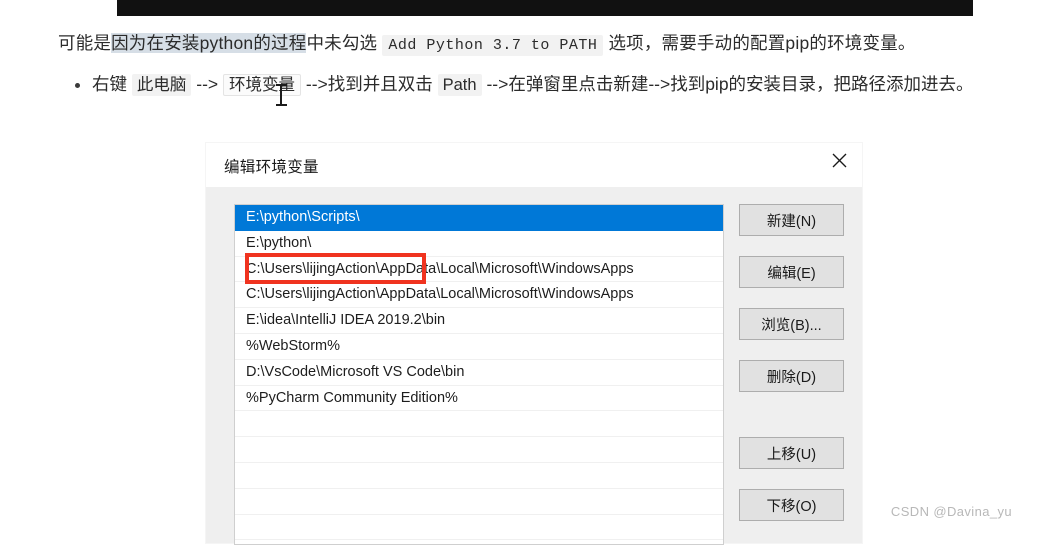 This screenshot has width=1050, height=545. What do you see at coordinates (479, 218) in the screenshot?
I see `list-item: E:\python\Scripts\` at bounding box center [479, 218].